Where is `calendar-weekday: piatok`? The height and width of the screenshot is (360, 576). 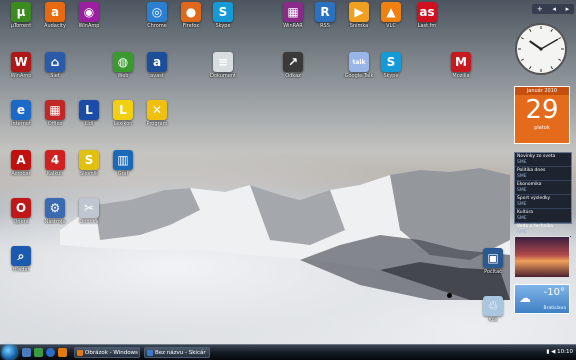
calendar-weekday: piatok is located at coordinates (542, 128).